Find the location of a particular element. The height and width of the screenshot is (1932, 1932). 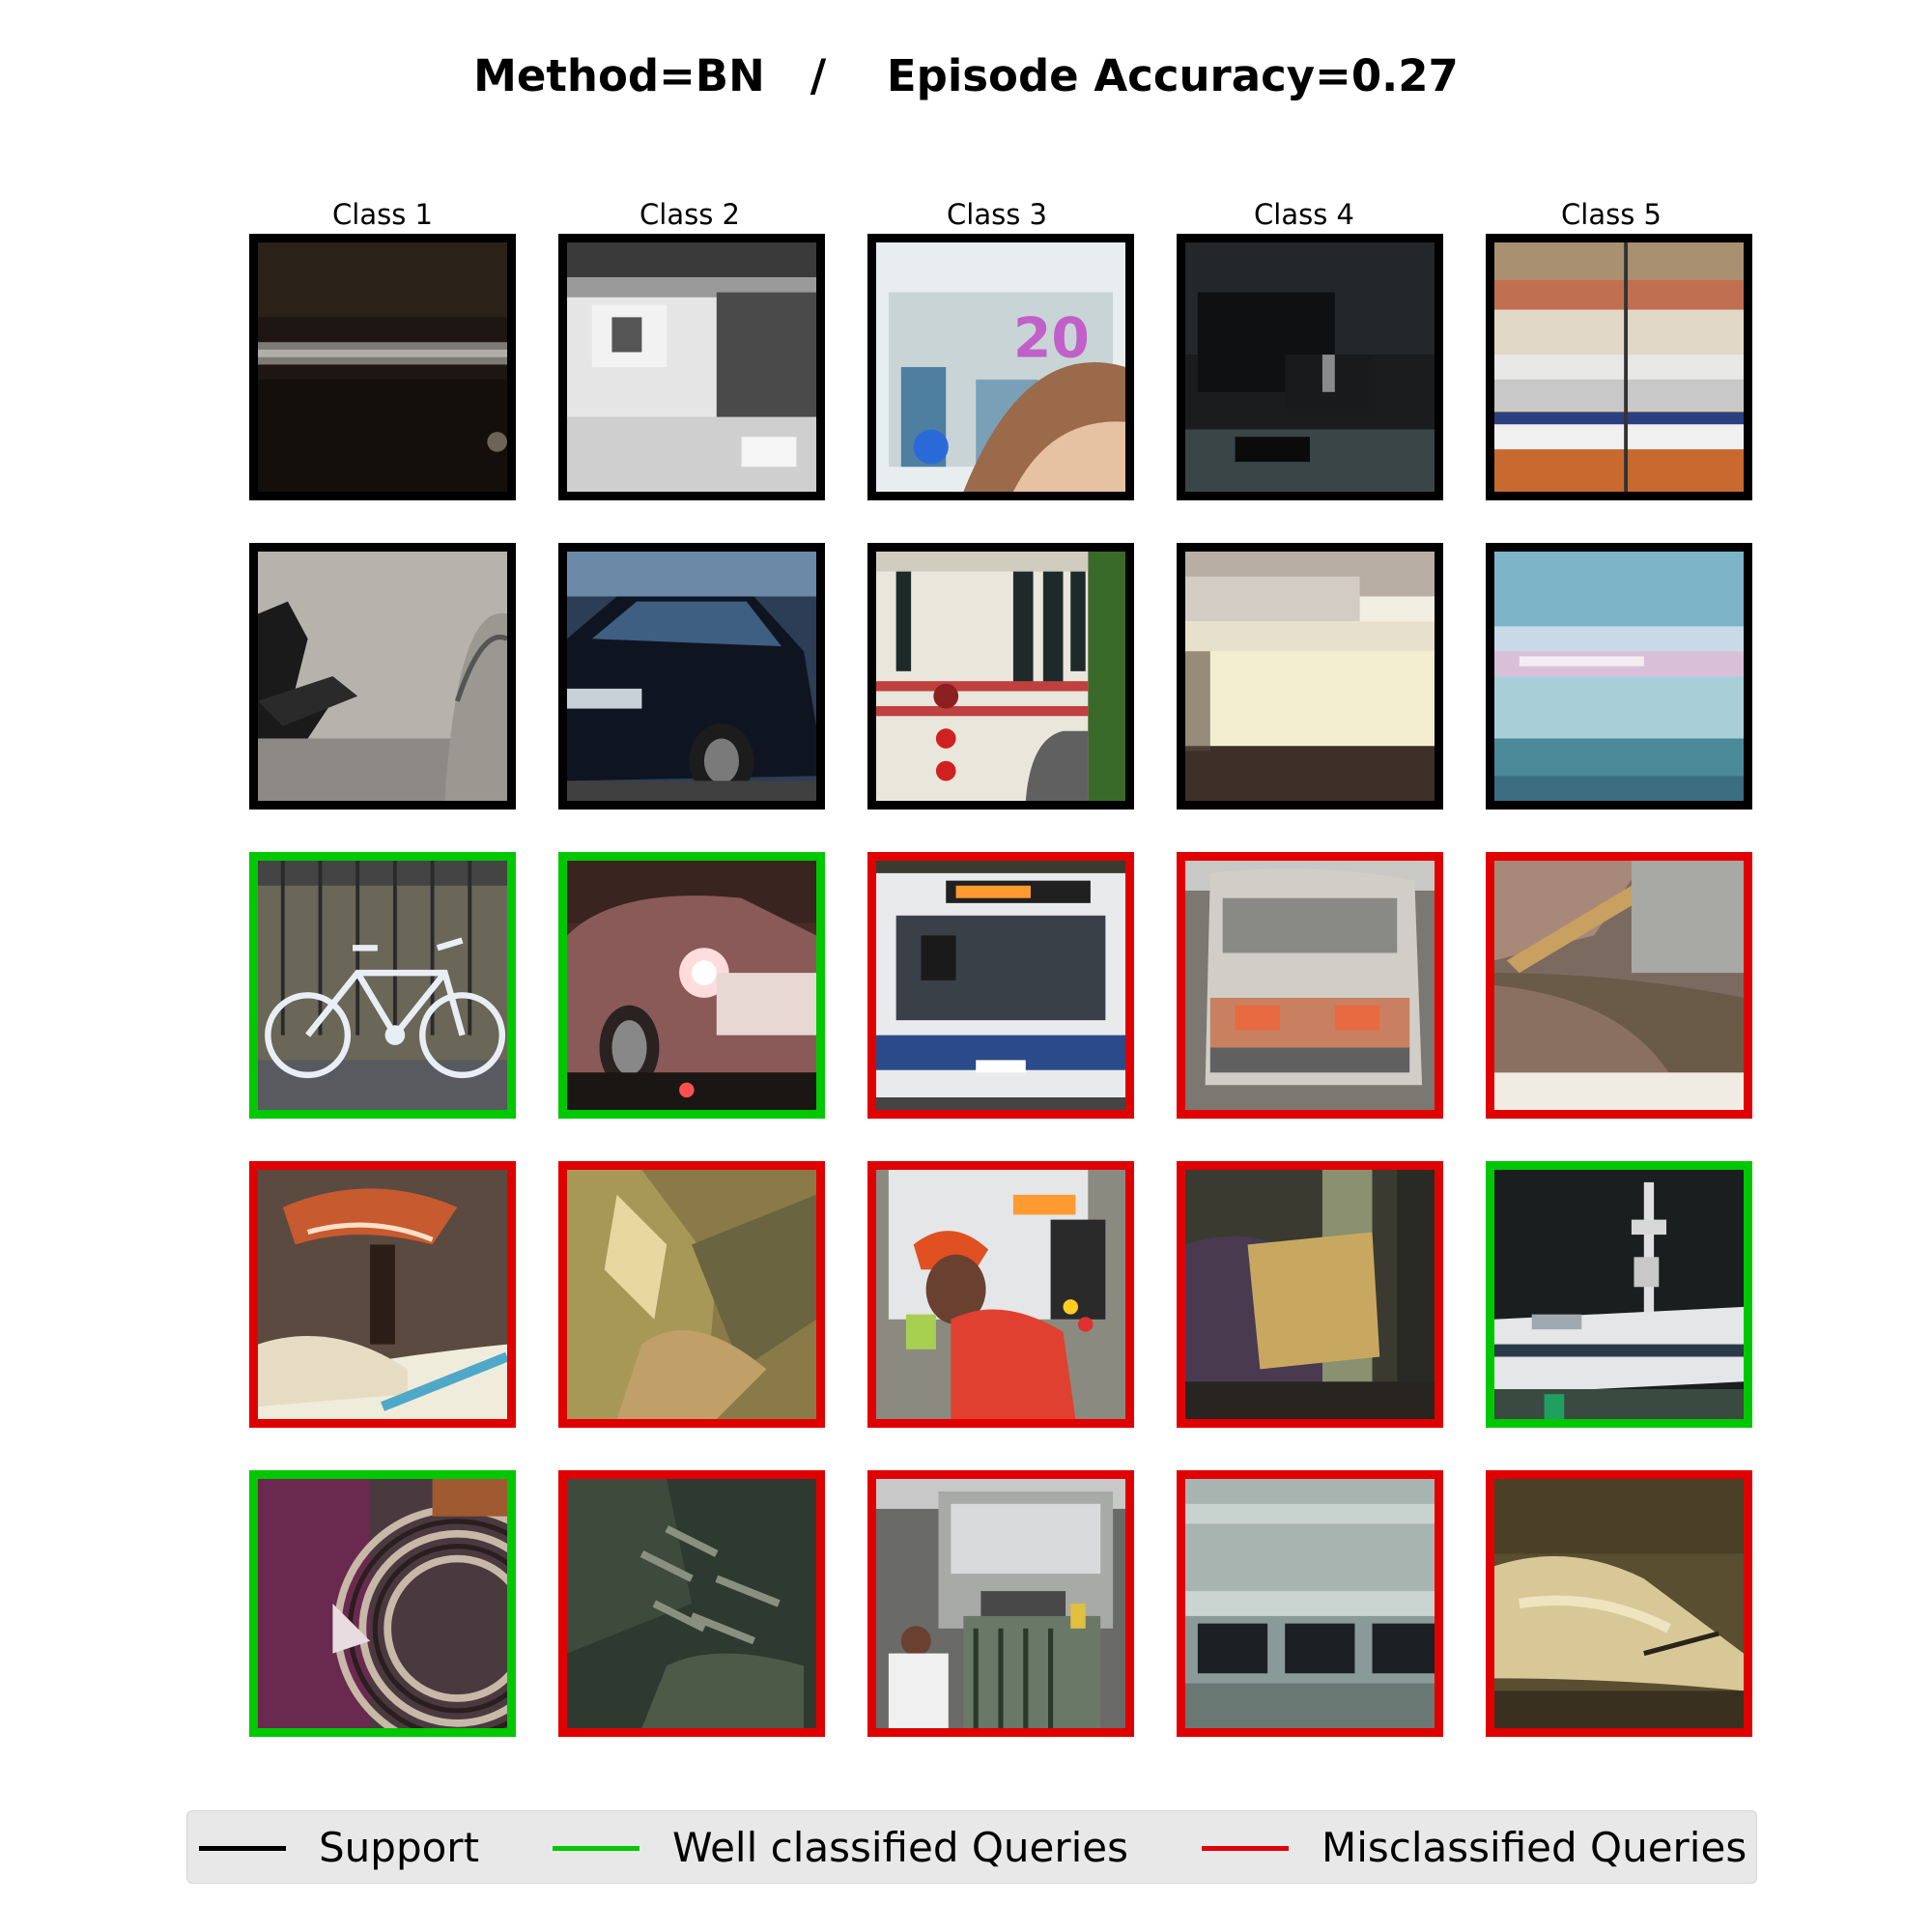

tile-image: 20 is located at coordinates (1000, 367).